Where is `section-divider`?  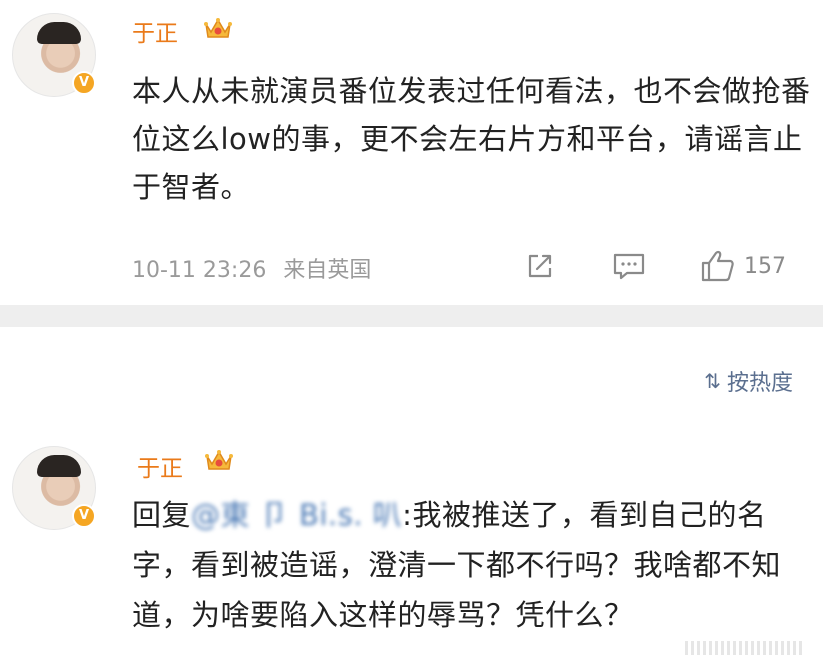
section-divider is located at coordinates (411, 316).